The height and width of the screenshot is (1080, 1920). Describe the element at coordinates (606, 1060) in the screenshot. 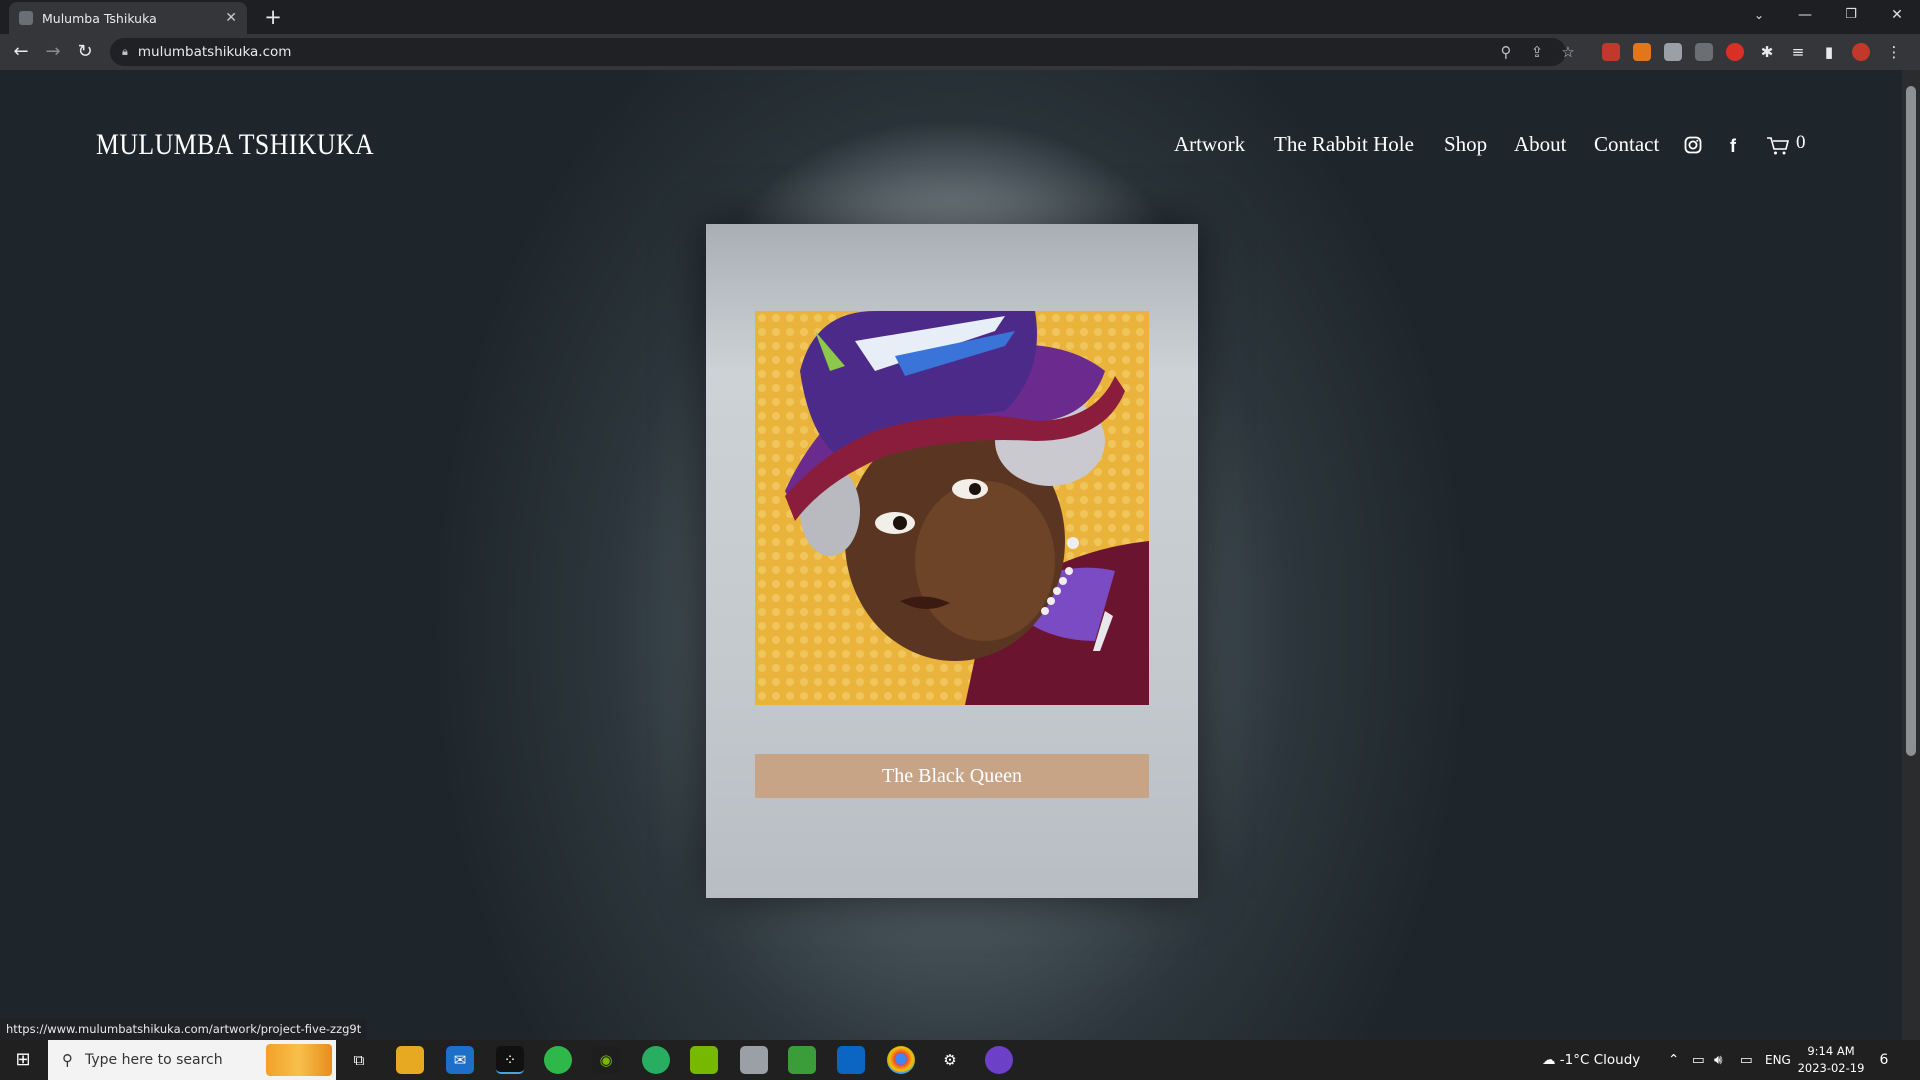

I see `nvidia-icon: ◉` at that location.